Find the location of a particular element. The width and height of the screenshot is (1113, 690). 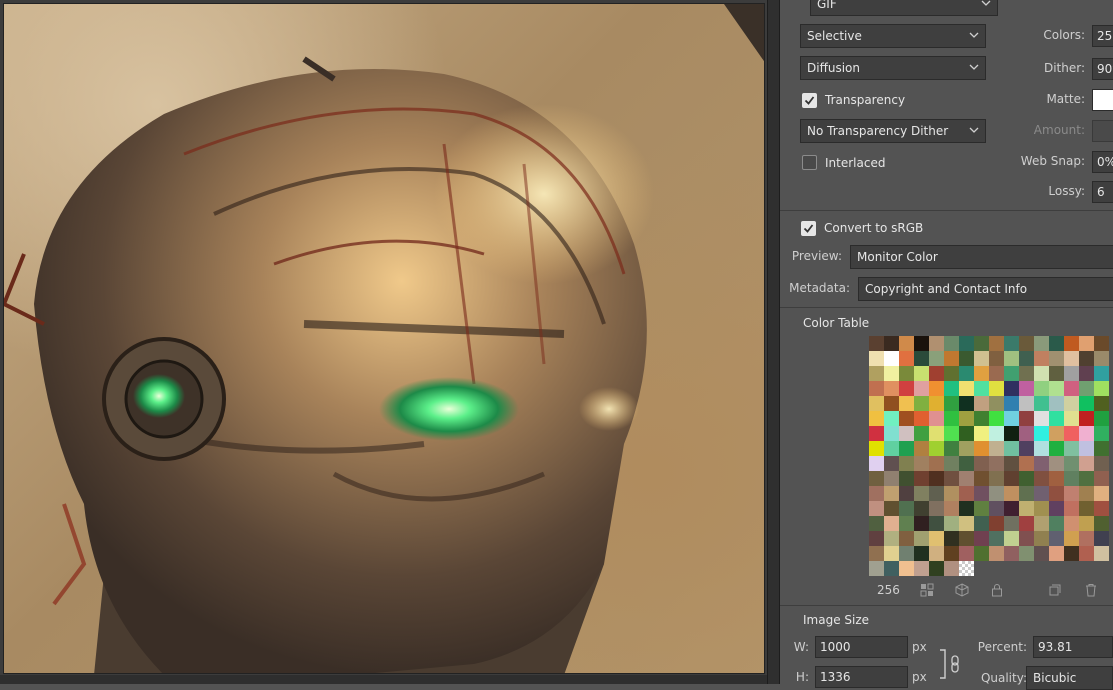

height-input: 1336 is located at coordinates (861, 677).